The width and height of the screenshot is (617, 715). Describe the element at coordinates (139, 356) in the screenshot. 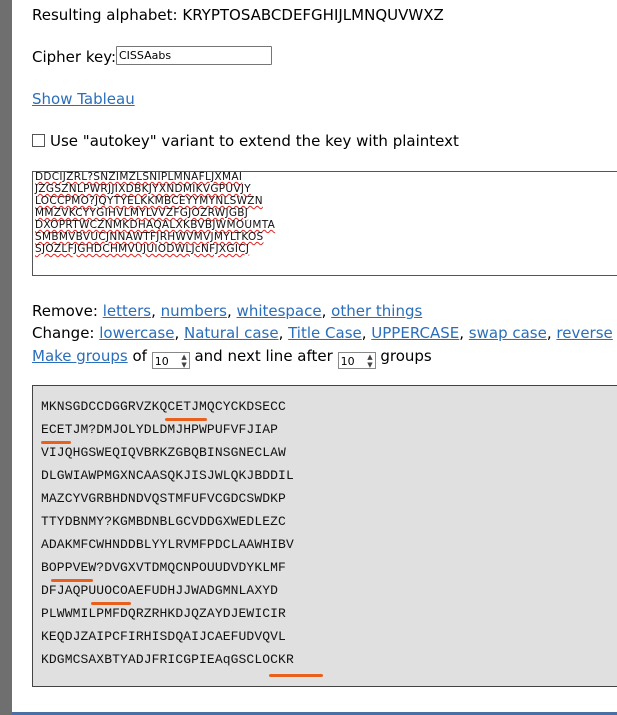

I see `groups-of-label: of` at that location.